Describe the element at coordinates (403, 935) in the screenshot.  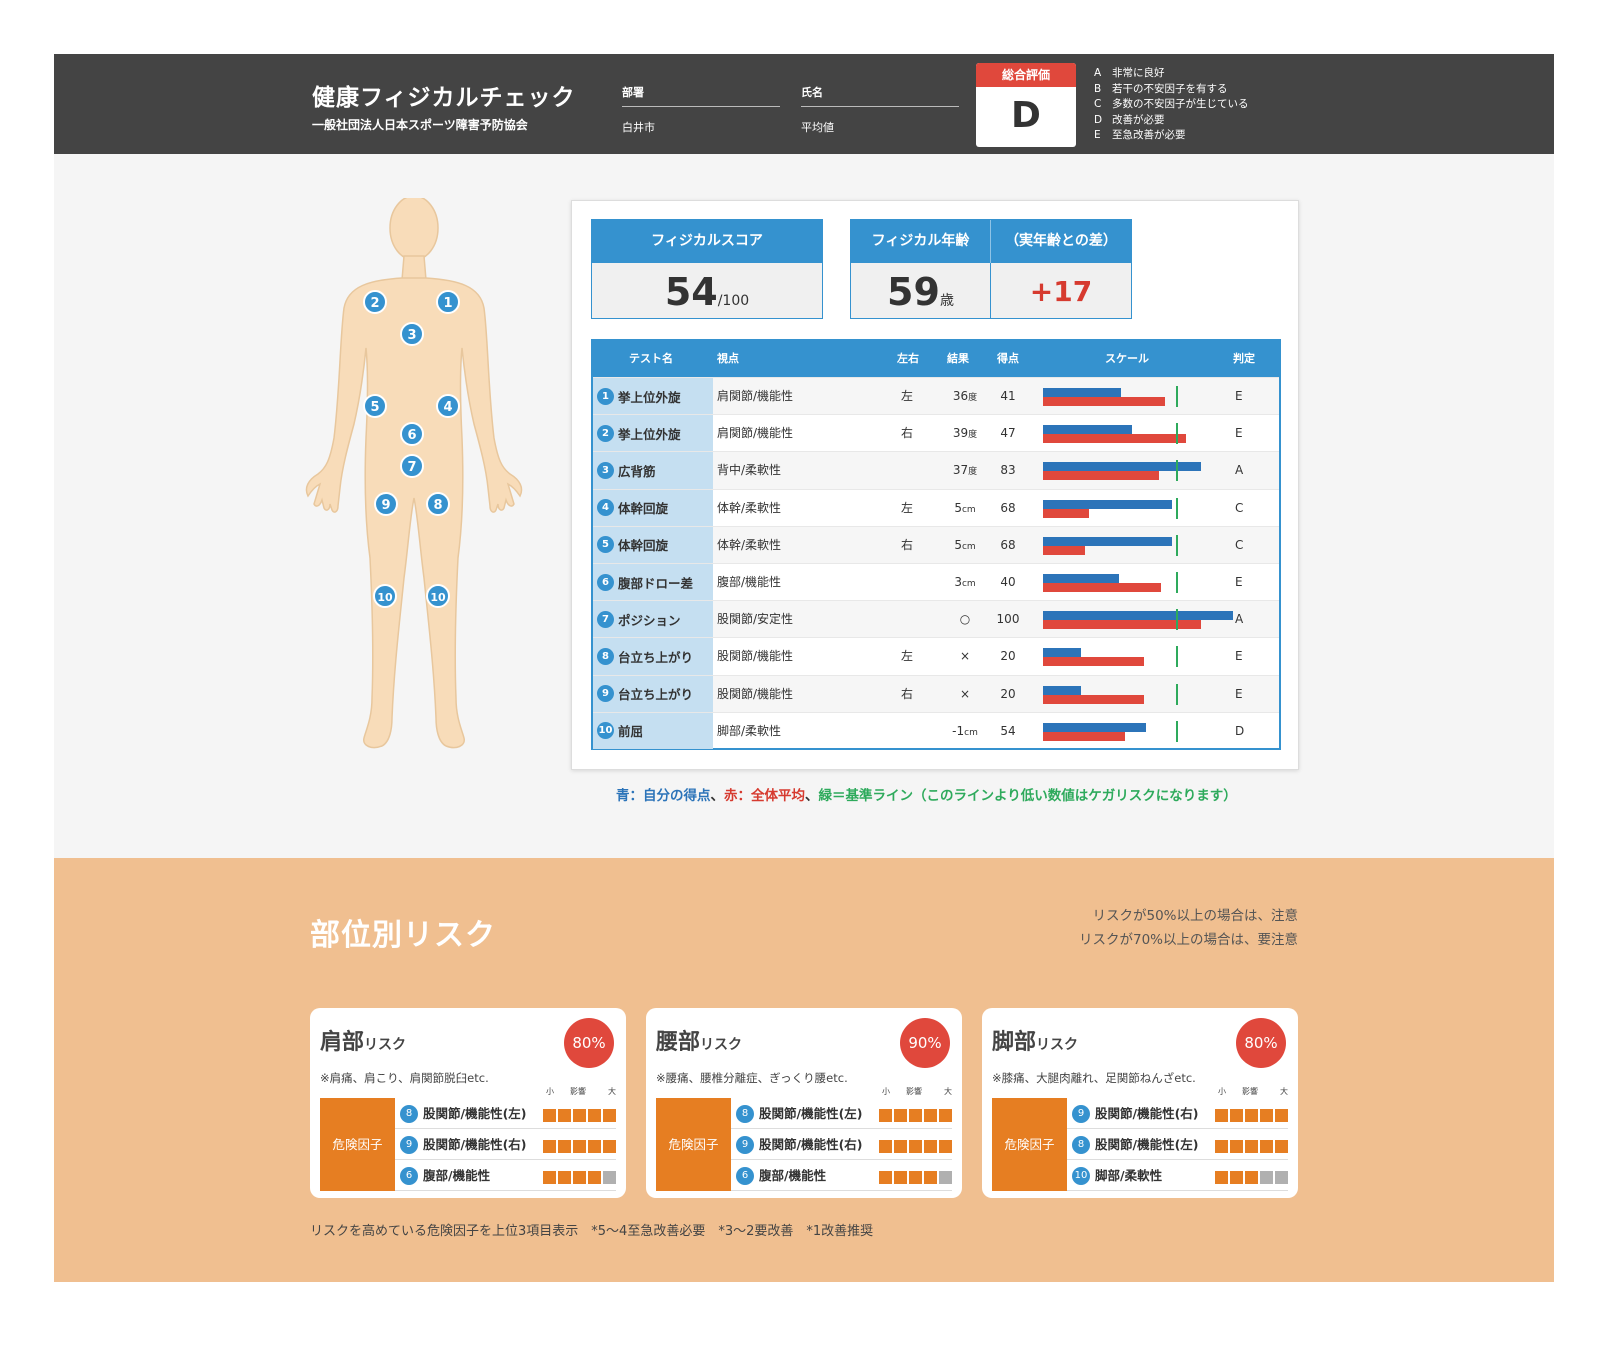
I see `risk-title: 部位別リスク` at that location.